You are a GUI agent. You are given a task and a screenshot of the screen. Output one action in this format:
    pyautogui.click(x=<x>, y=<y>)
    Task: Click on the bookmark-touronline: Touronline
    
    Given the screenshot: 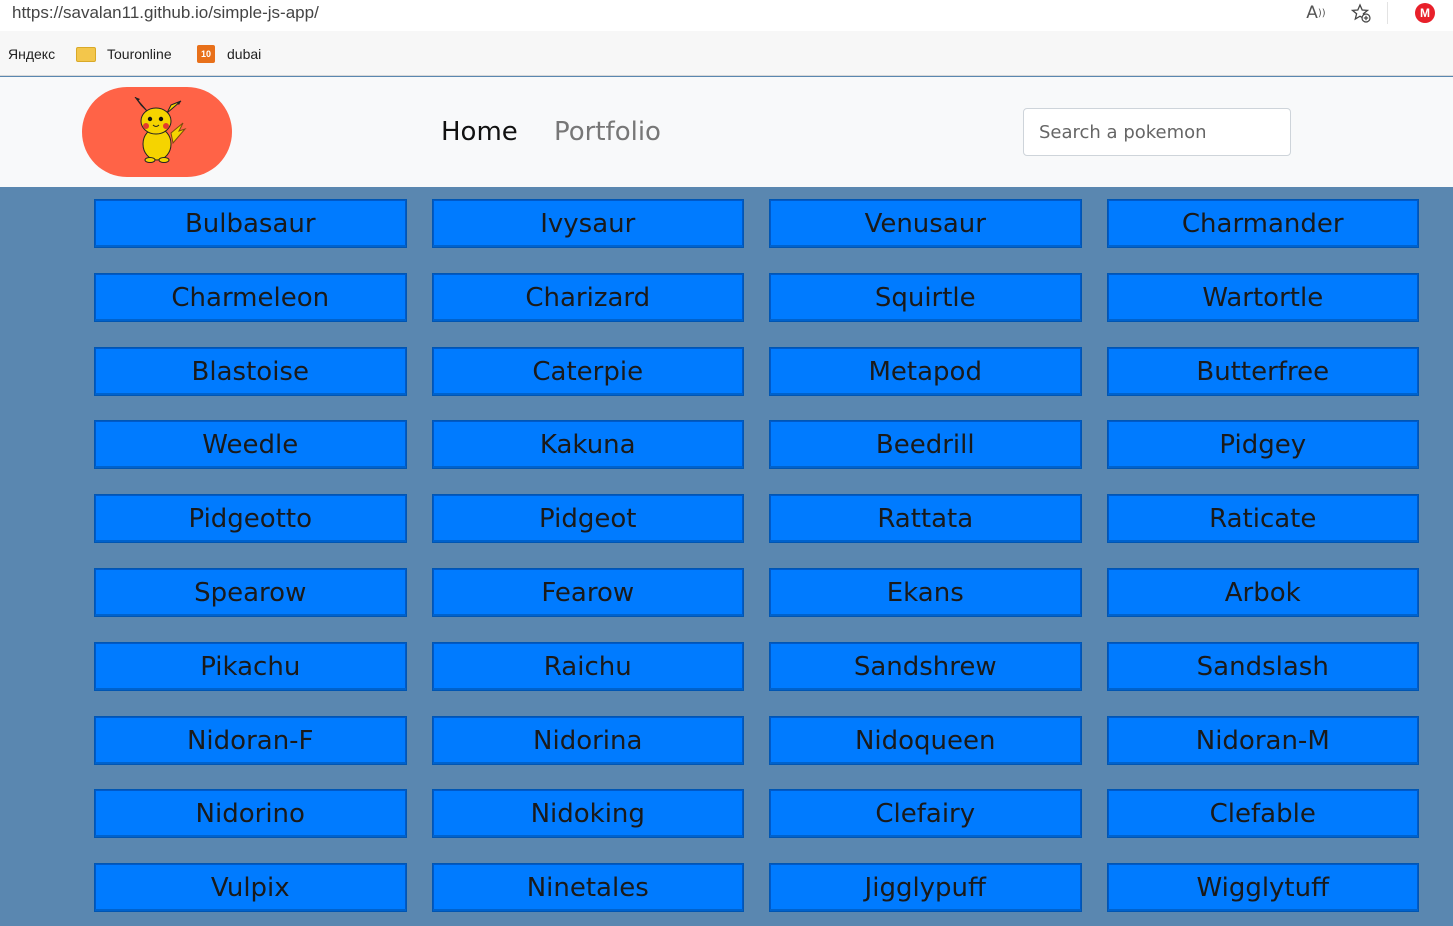 What is the action you would take?
    pyautogui.click(x=124, y=54)
    